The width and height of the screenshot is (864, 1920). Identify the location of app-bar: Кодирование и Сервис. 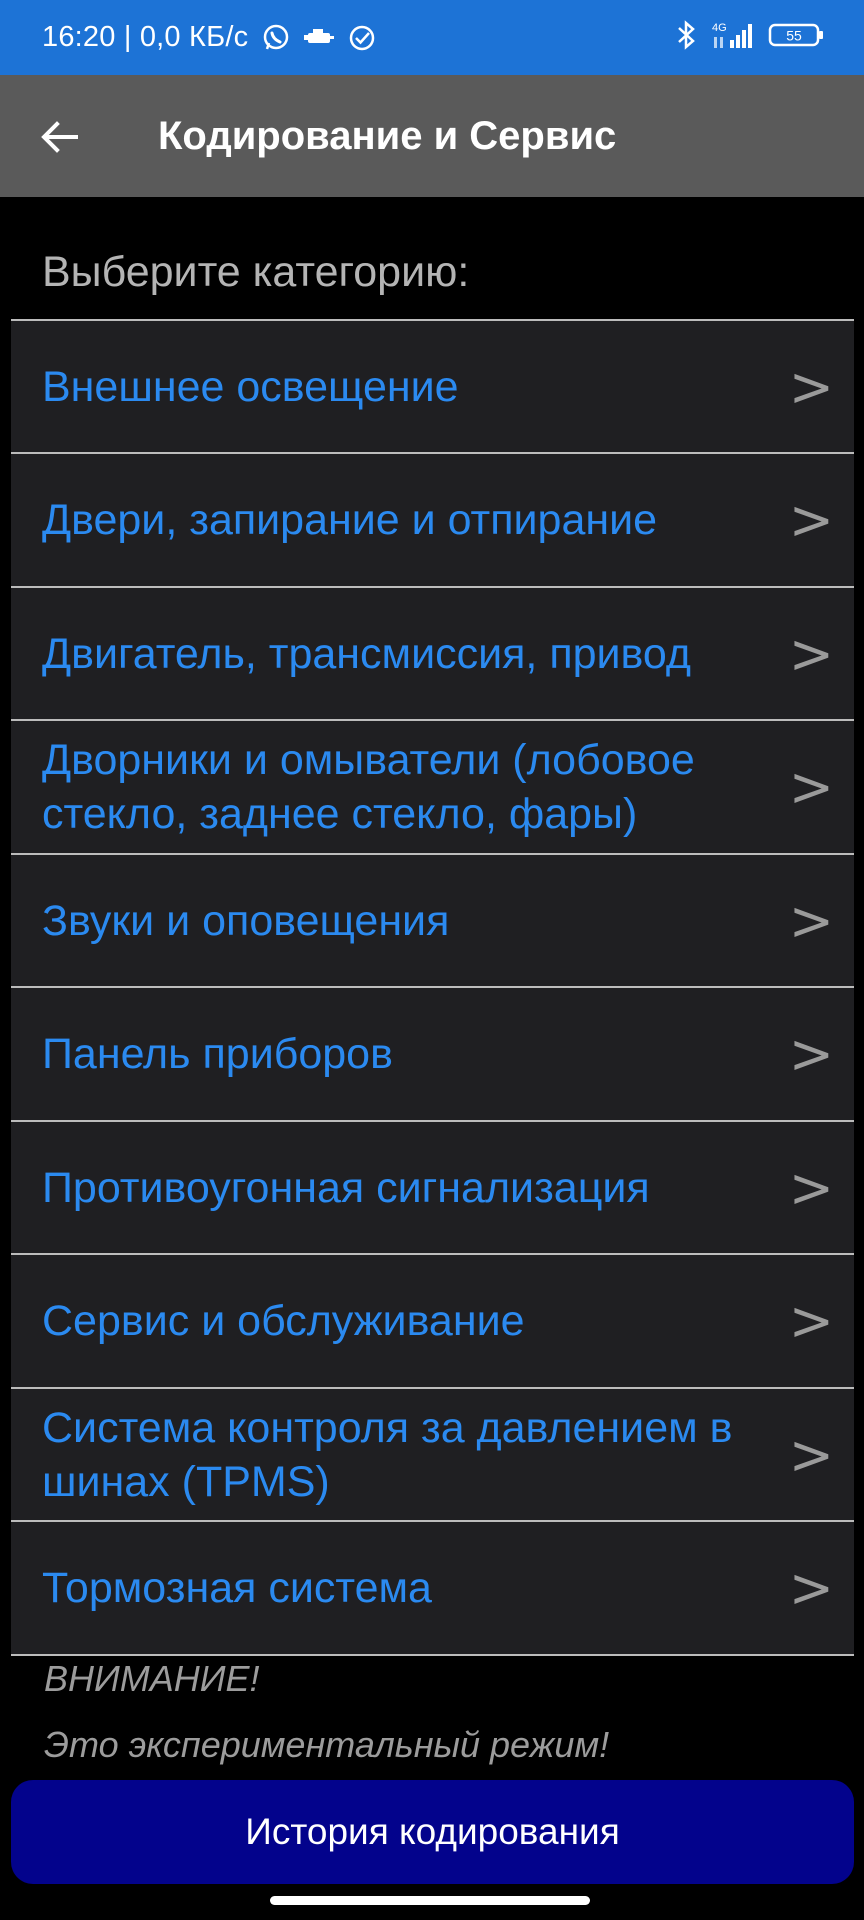
(432, 136).